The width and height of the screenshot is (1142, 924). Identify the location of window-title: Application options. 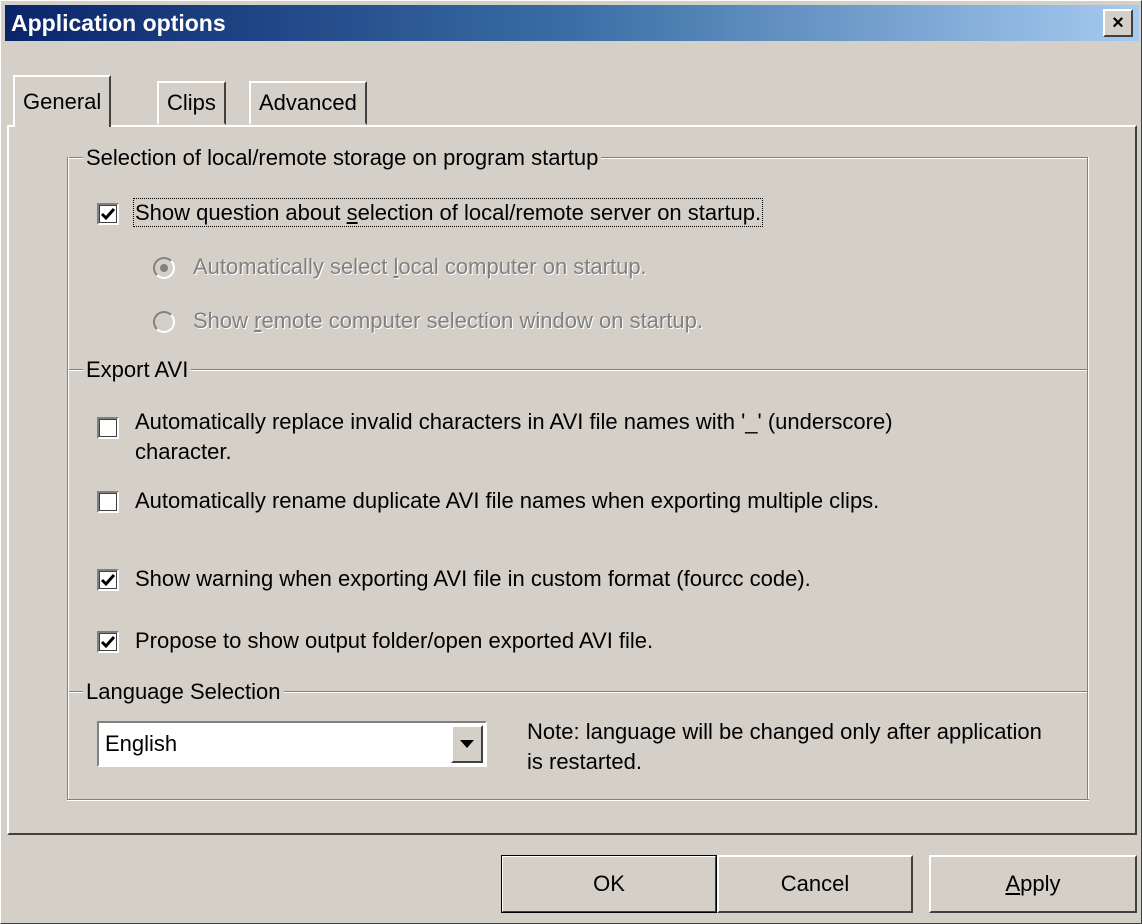
(118, 22).